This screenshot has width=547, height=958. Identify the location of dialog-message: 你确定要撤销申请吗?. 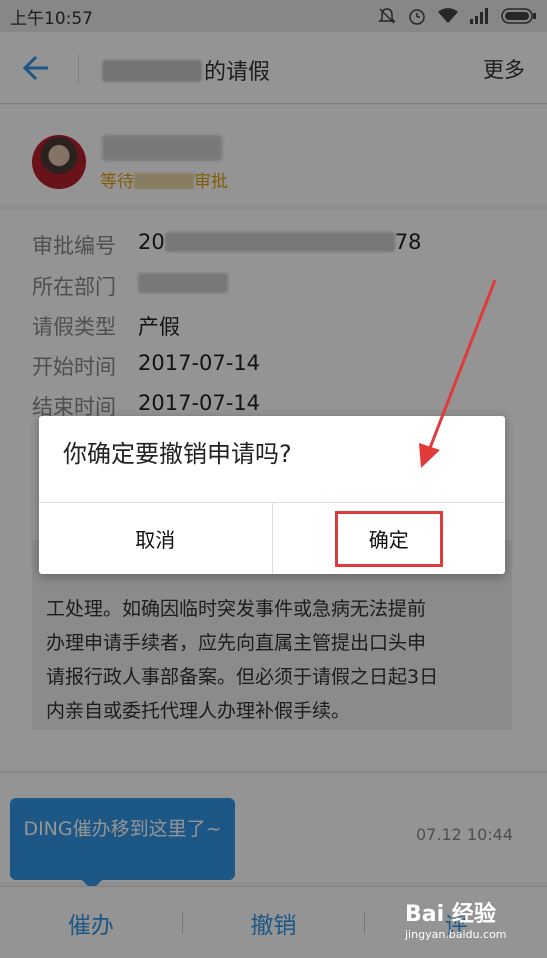
(177, 454).